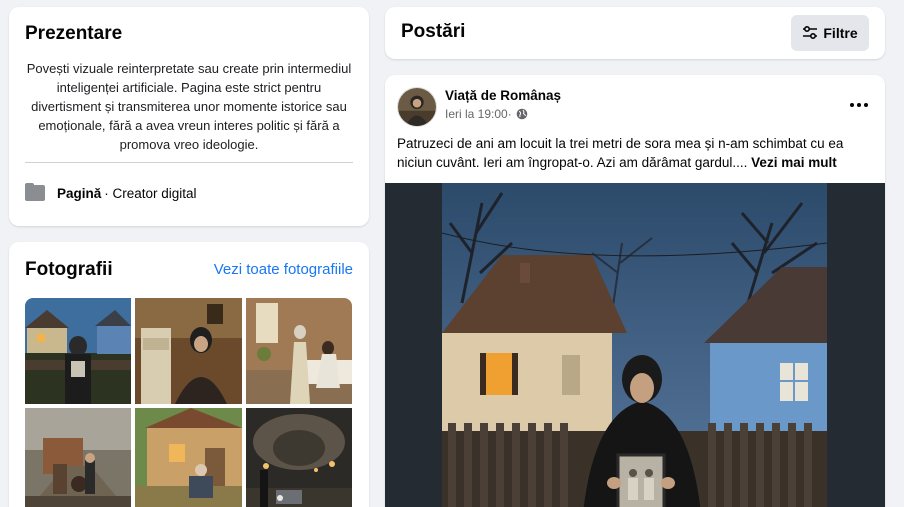 The width and height of the screenshot is (904, 507). What do you see at coordinates (433, 31) in the screenshot?
I see `posts-title: Postări` at bounding box center [433, 31].